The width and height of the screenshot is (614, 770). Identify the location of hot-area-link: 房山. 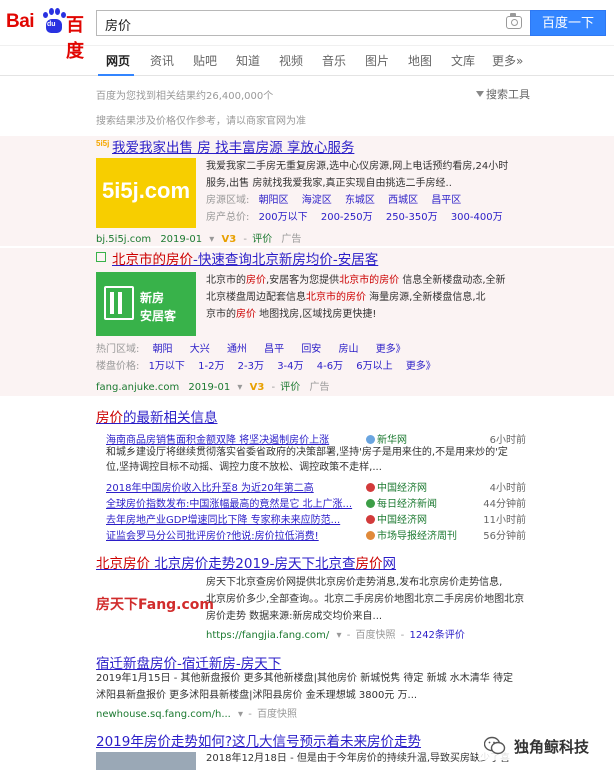
(349, 349).